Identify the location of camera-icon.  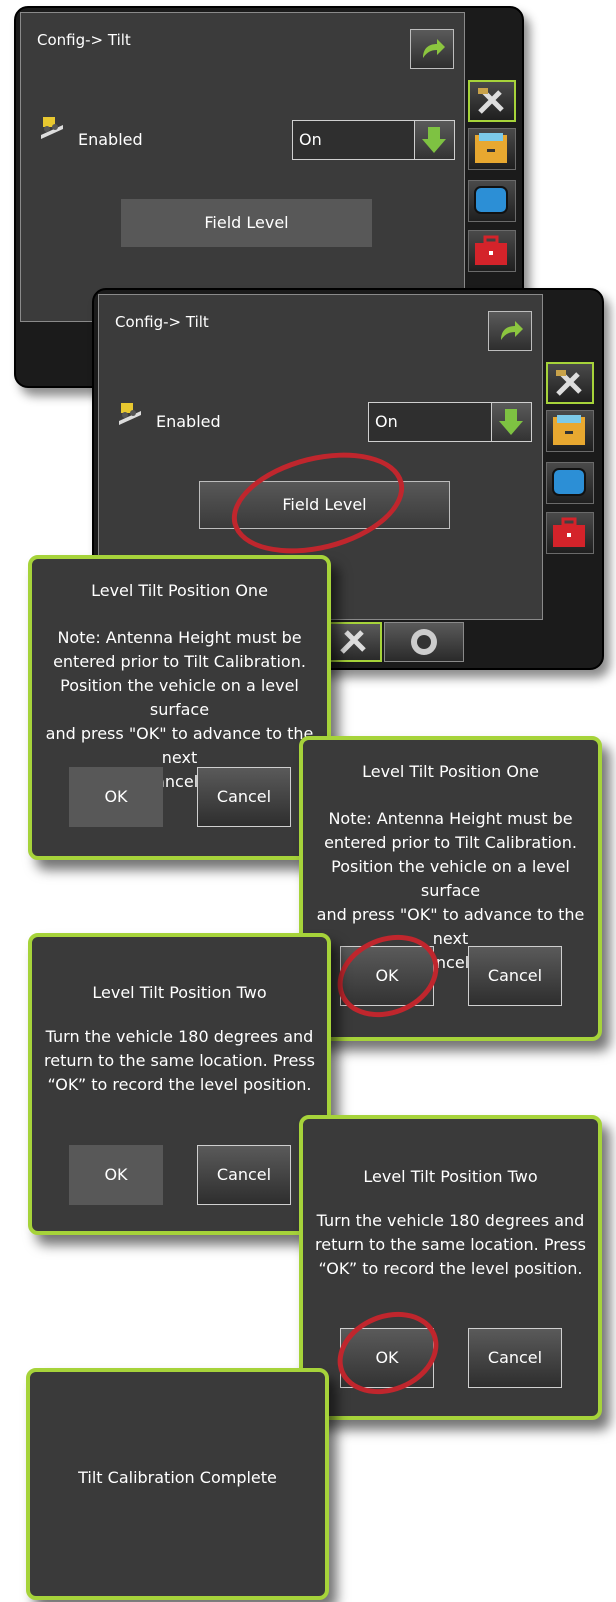
(424, 642).